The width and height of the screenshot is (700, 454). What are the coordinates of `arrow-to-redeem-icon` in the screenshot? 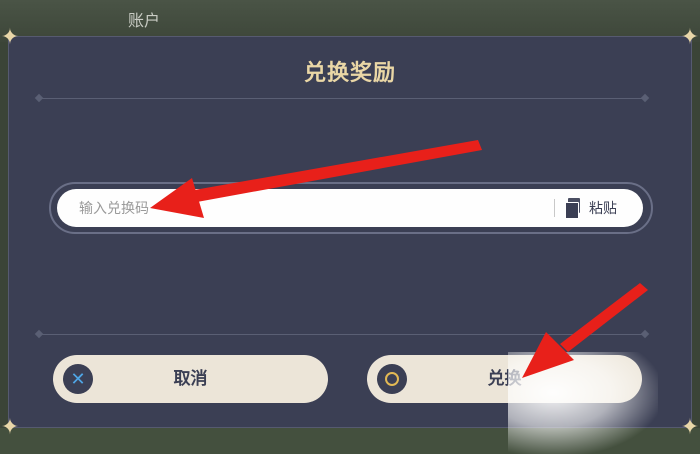 It's located at (585, 330).